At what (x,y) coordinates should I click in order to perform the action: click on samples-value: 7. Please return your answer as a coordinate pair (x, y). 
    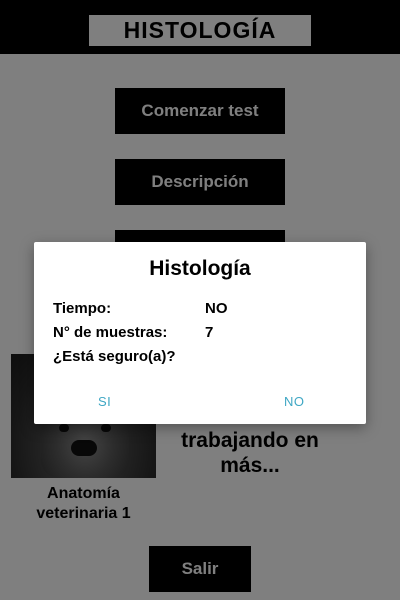
    Looking at the image, I should click on (209, 332).